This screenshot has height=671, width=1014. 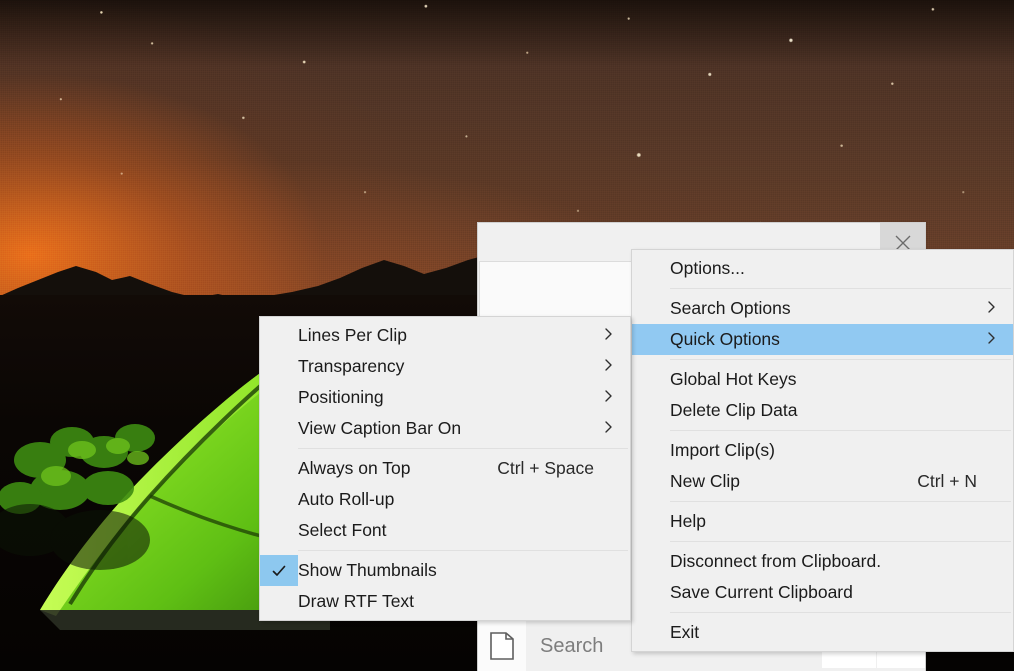 I want to click on menu-item-label: Show Thumbnails, so click(x=367, y=570).